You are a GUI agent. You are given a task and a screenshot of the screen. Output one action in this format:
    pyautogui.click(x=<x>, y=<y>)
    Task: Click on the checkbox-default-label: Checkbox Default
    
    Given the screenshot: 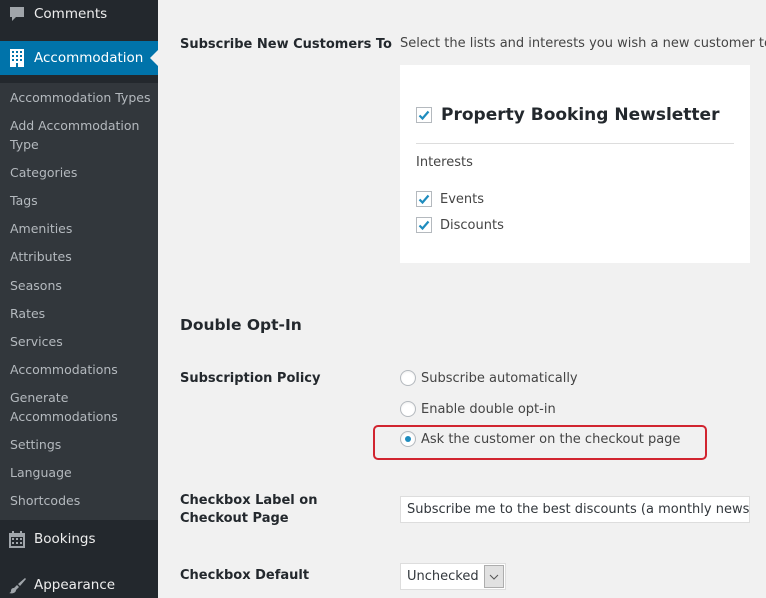 What is the action you would take?
    pyautogui.click(x=245, y=575)
    